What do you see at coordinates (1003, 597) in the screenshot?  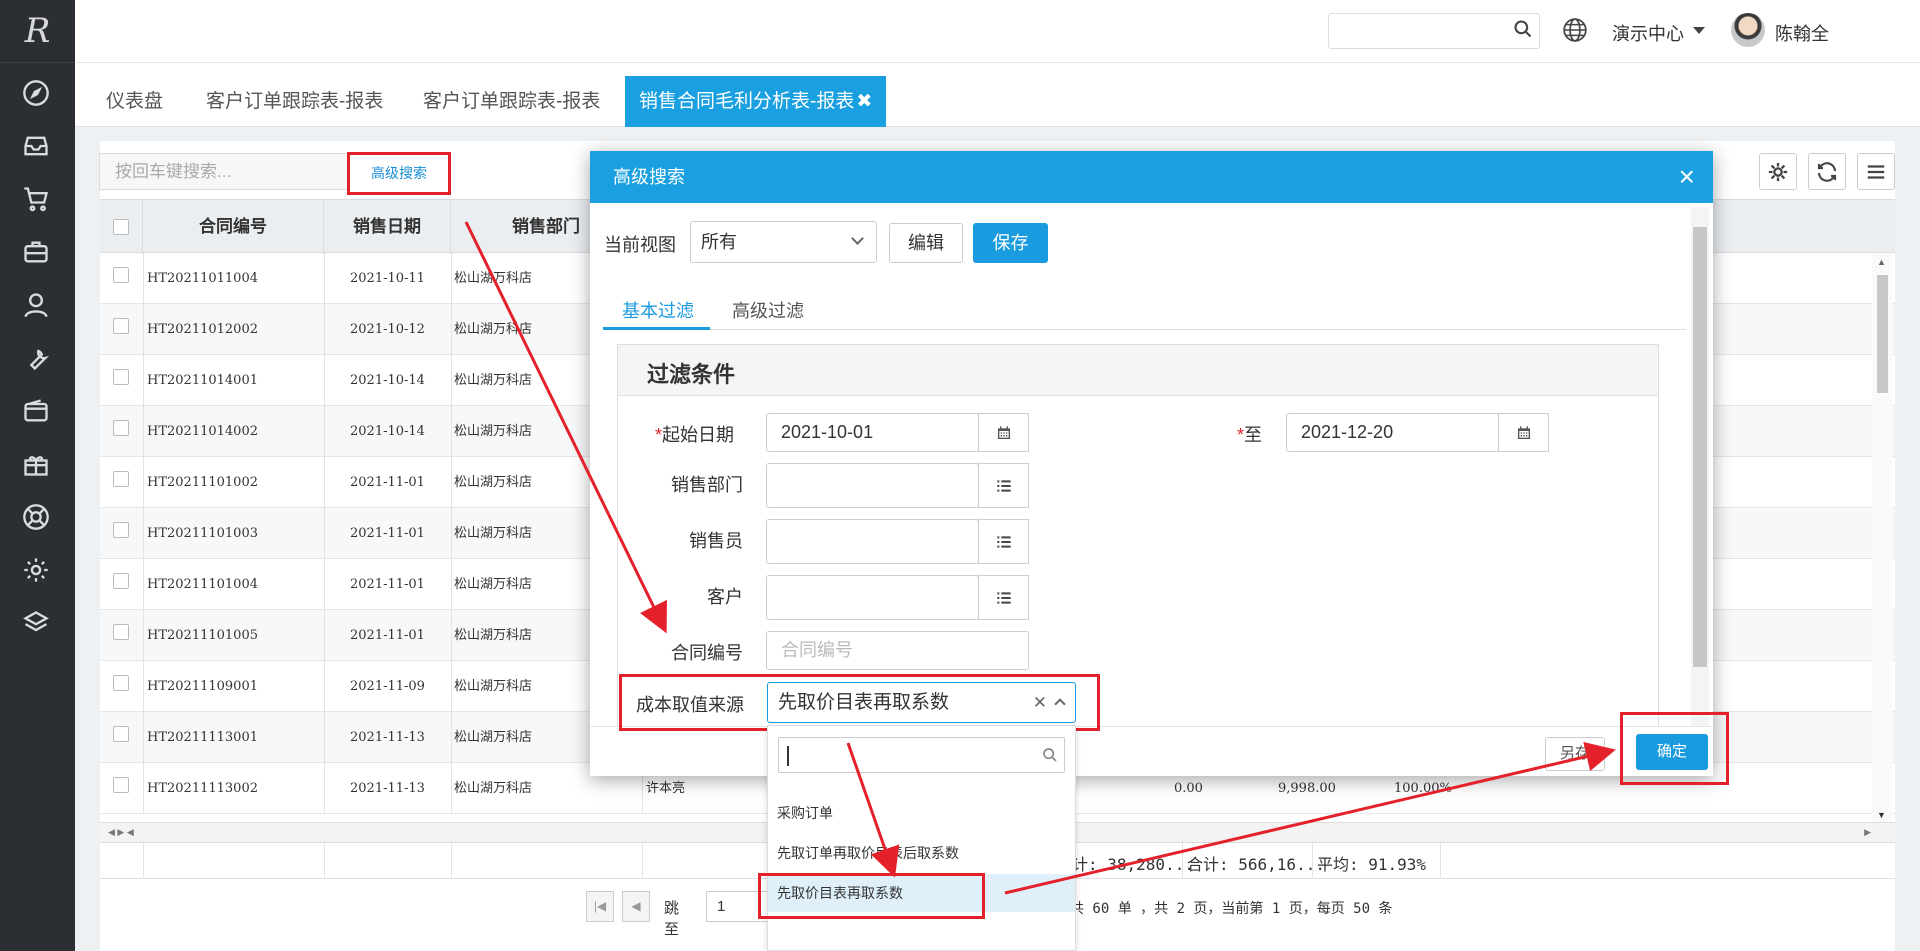 I see `customer-picker` at bounding box center [1003, 597].